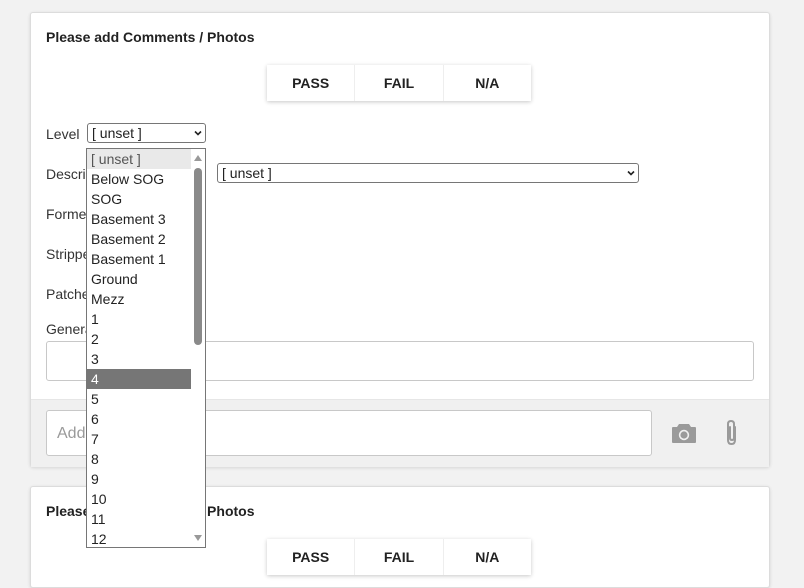  Describe the element at coordinates (139, 299) in the screenshot. I see `level-option: Mezz` at that location.